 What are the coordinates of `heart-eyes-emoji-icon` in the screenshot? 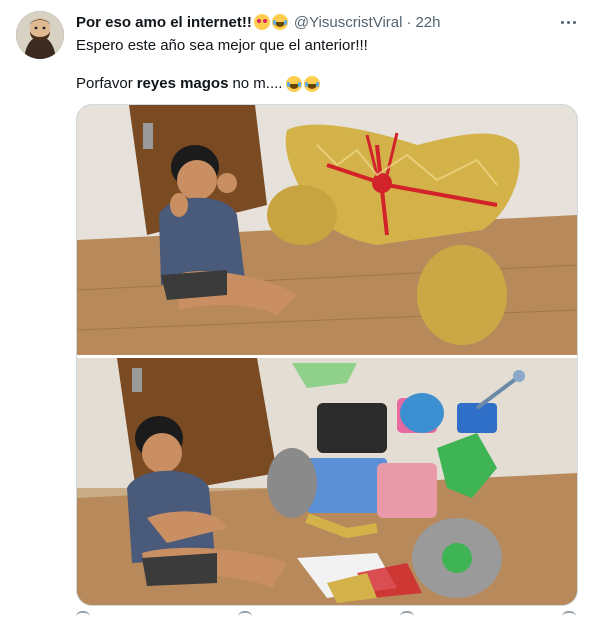 It's located at (261, 22).